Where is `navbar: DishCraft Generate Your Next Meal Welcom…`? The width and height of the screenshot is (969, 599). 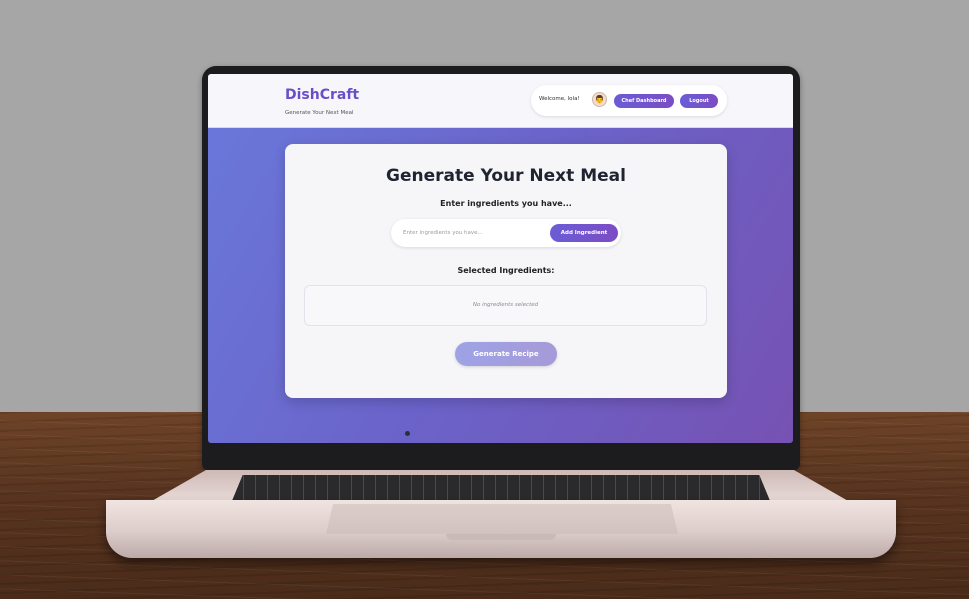 navbar: DishCraft Generate Your Next Meal Welcom… is located at coordinates (500, 101).